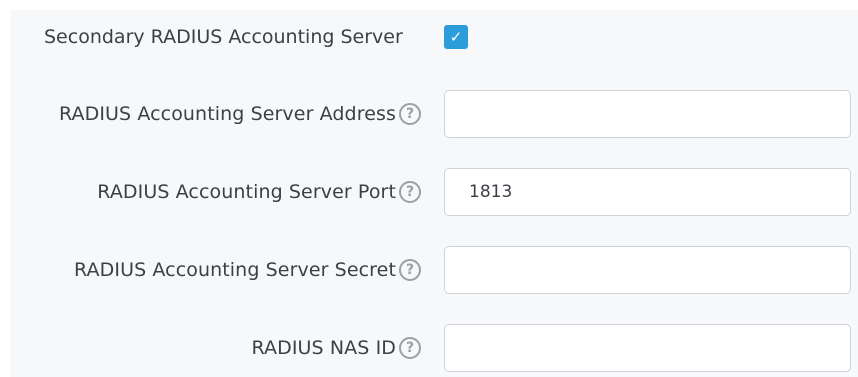  What do you see at coordinates (235, 270) in the screenshot?
I see `server-secret-label: RADIUS Accounting Server Secret` at bounding box center [235, 270].